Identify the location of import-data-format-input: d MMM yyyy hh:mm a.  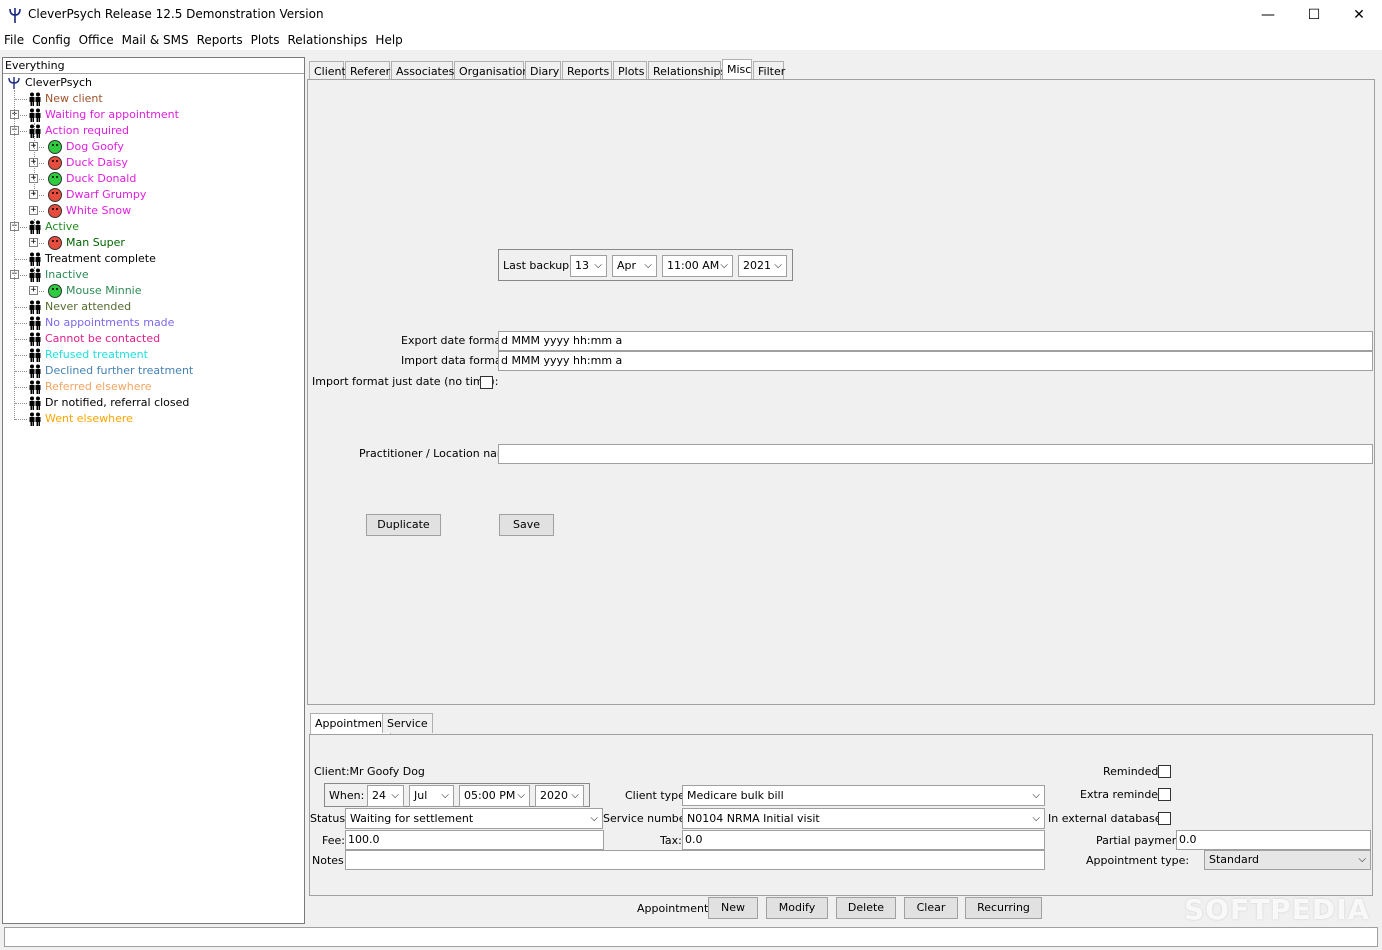
(935, 361).